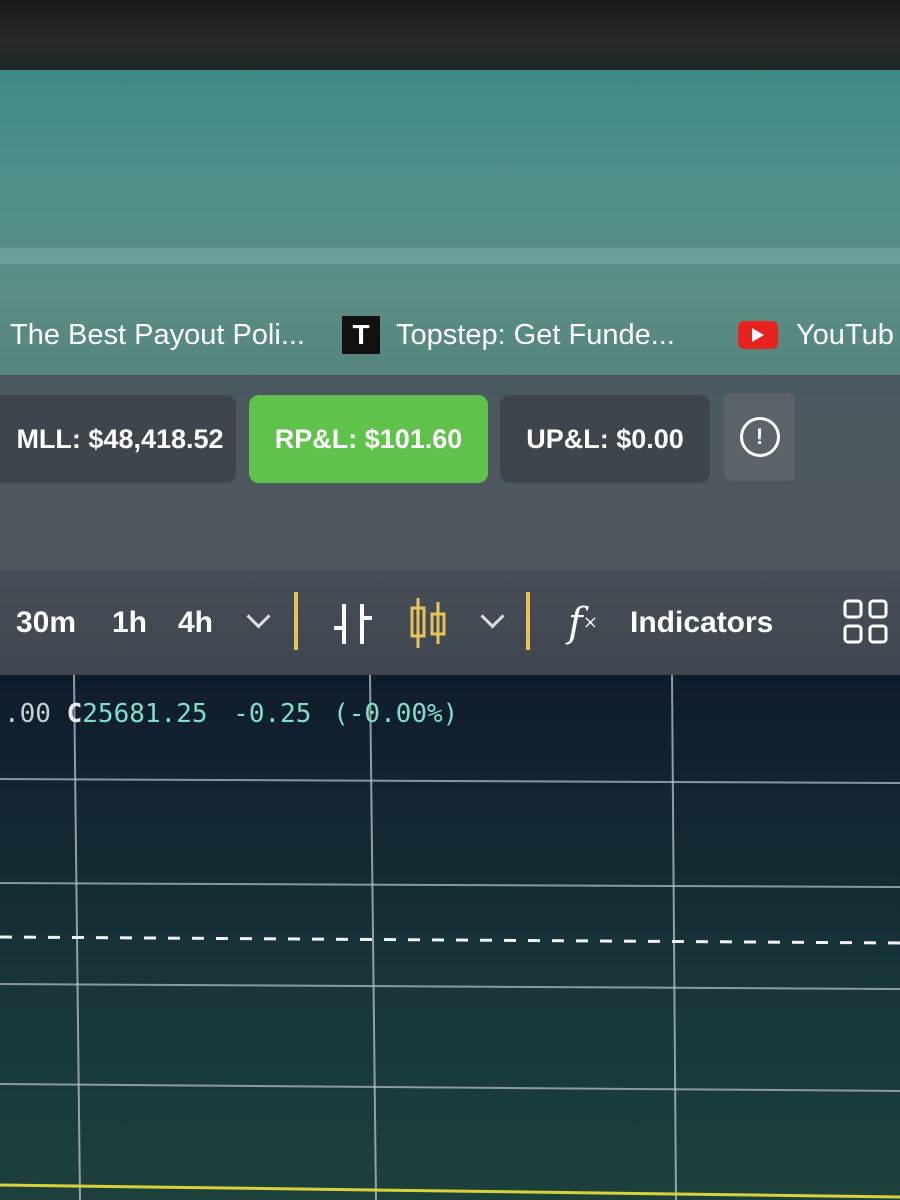  Describe the element at coordinates (450, 256) in the screenshot. I see `address-bar-strip` at that location.